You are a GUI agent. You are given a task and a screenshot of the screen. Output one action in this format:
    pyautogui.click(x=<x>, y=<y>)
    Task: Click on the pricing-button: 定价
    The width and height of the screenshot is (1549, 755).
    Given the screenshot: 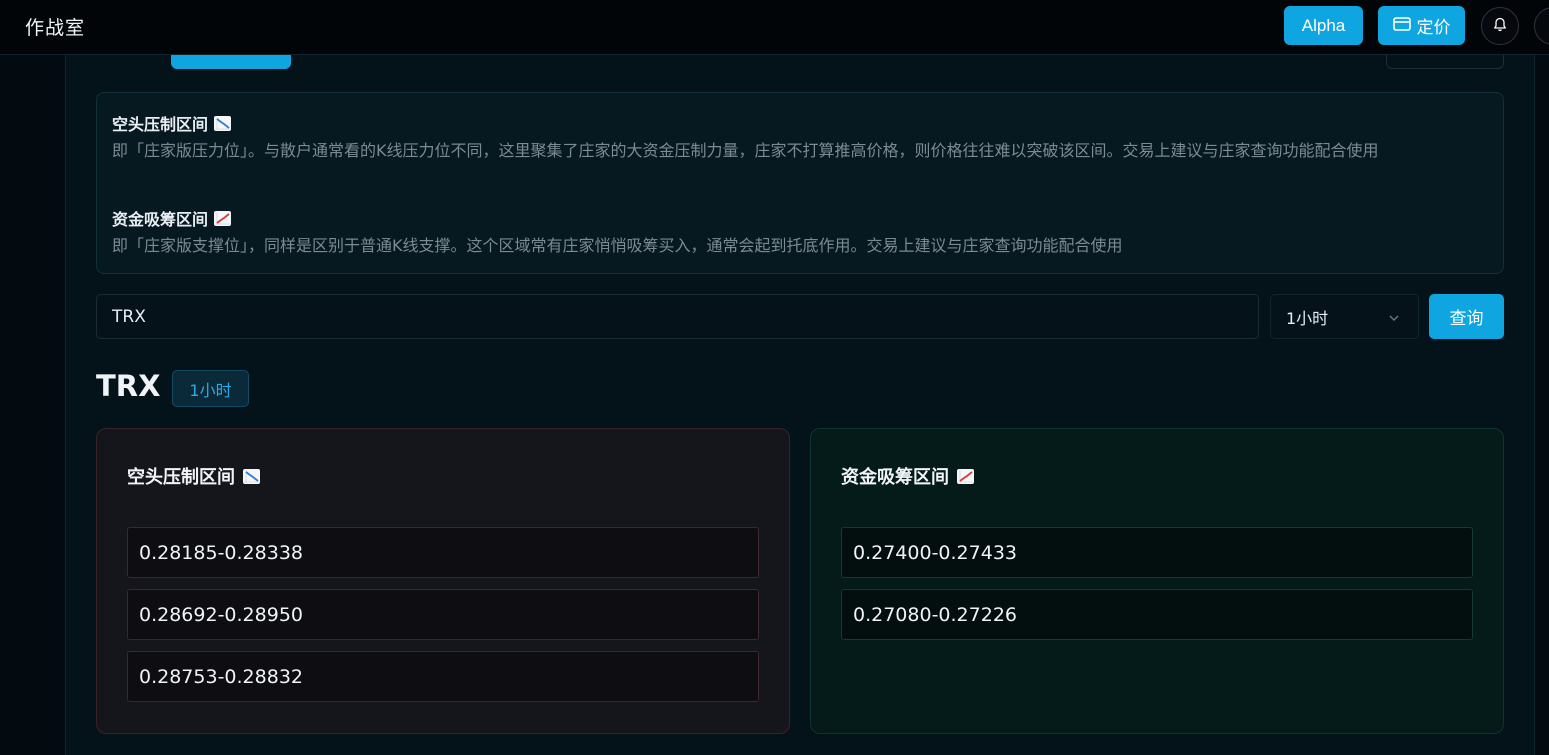 What is the action you would take?
    pyautogui.click(x=1421, y=25)
    